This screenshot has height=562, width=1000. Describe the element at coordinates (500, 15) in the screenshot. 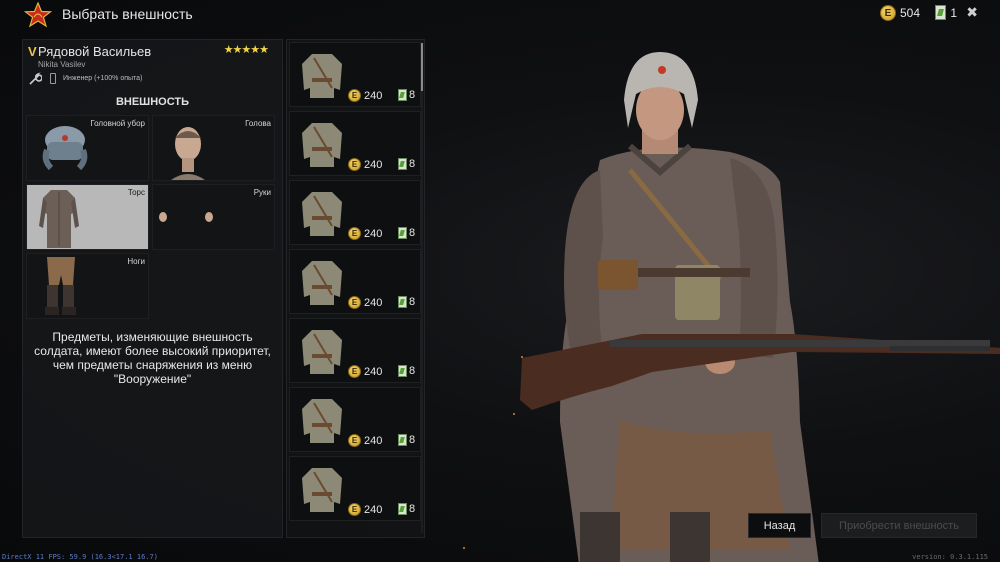

I see `top-bar: Выбрать внешность E 504 1 ✖` at that location.